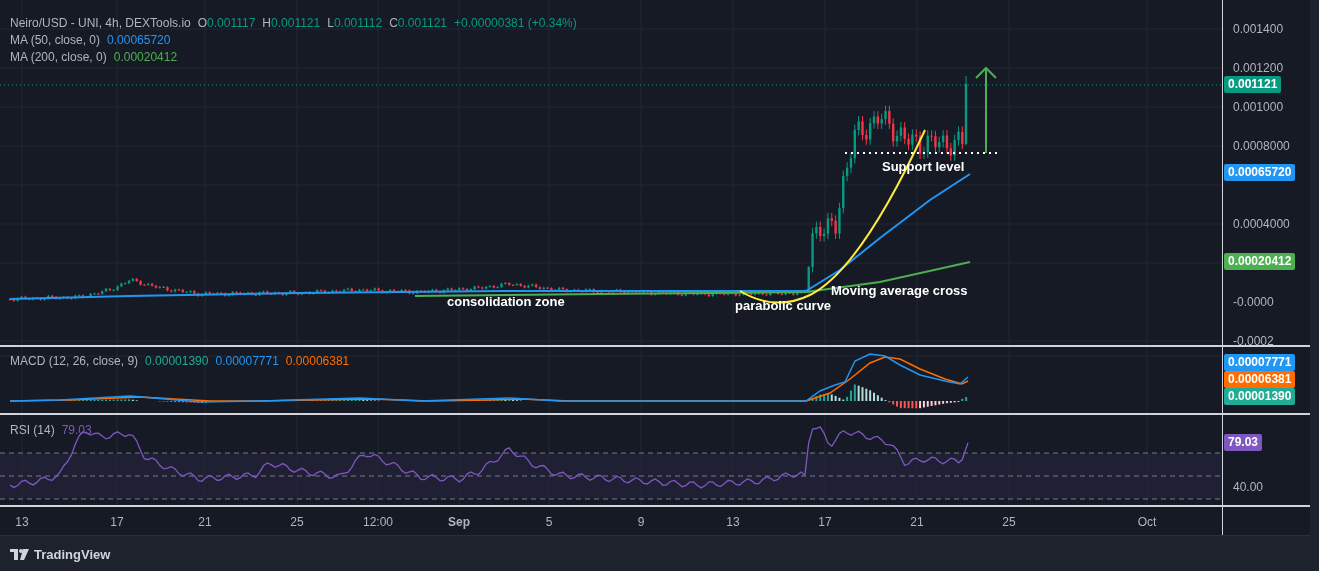 The height and width of the screenshot is (571, 1319). Describe the element at coordinates (72, 555) in the screenshot. I see `brand-name: TradingView` at that location.